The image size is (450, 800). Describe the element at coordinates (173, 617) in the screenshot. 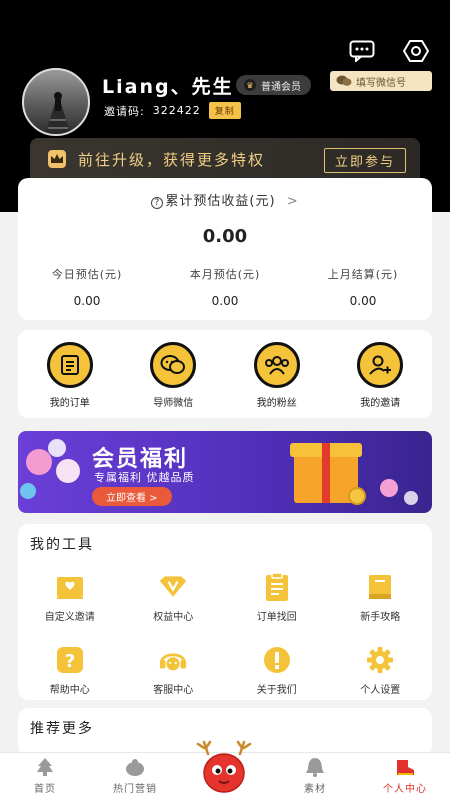

I see `benefits-center-label: 权益中心` at that location.